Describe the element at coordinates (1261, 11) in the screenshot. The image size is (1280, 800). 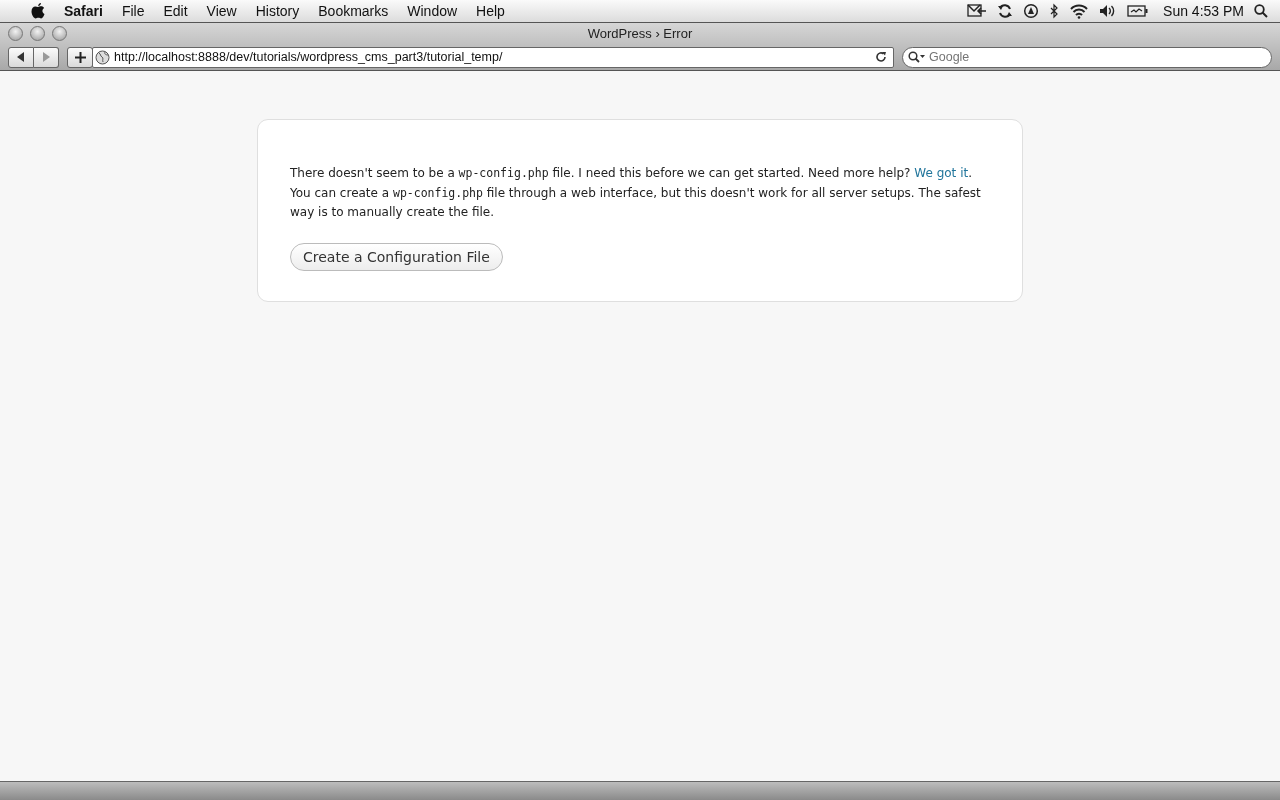
I see `search-icon` at that location.